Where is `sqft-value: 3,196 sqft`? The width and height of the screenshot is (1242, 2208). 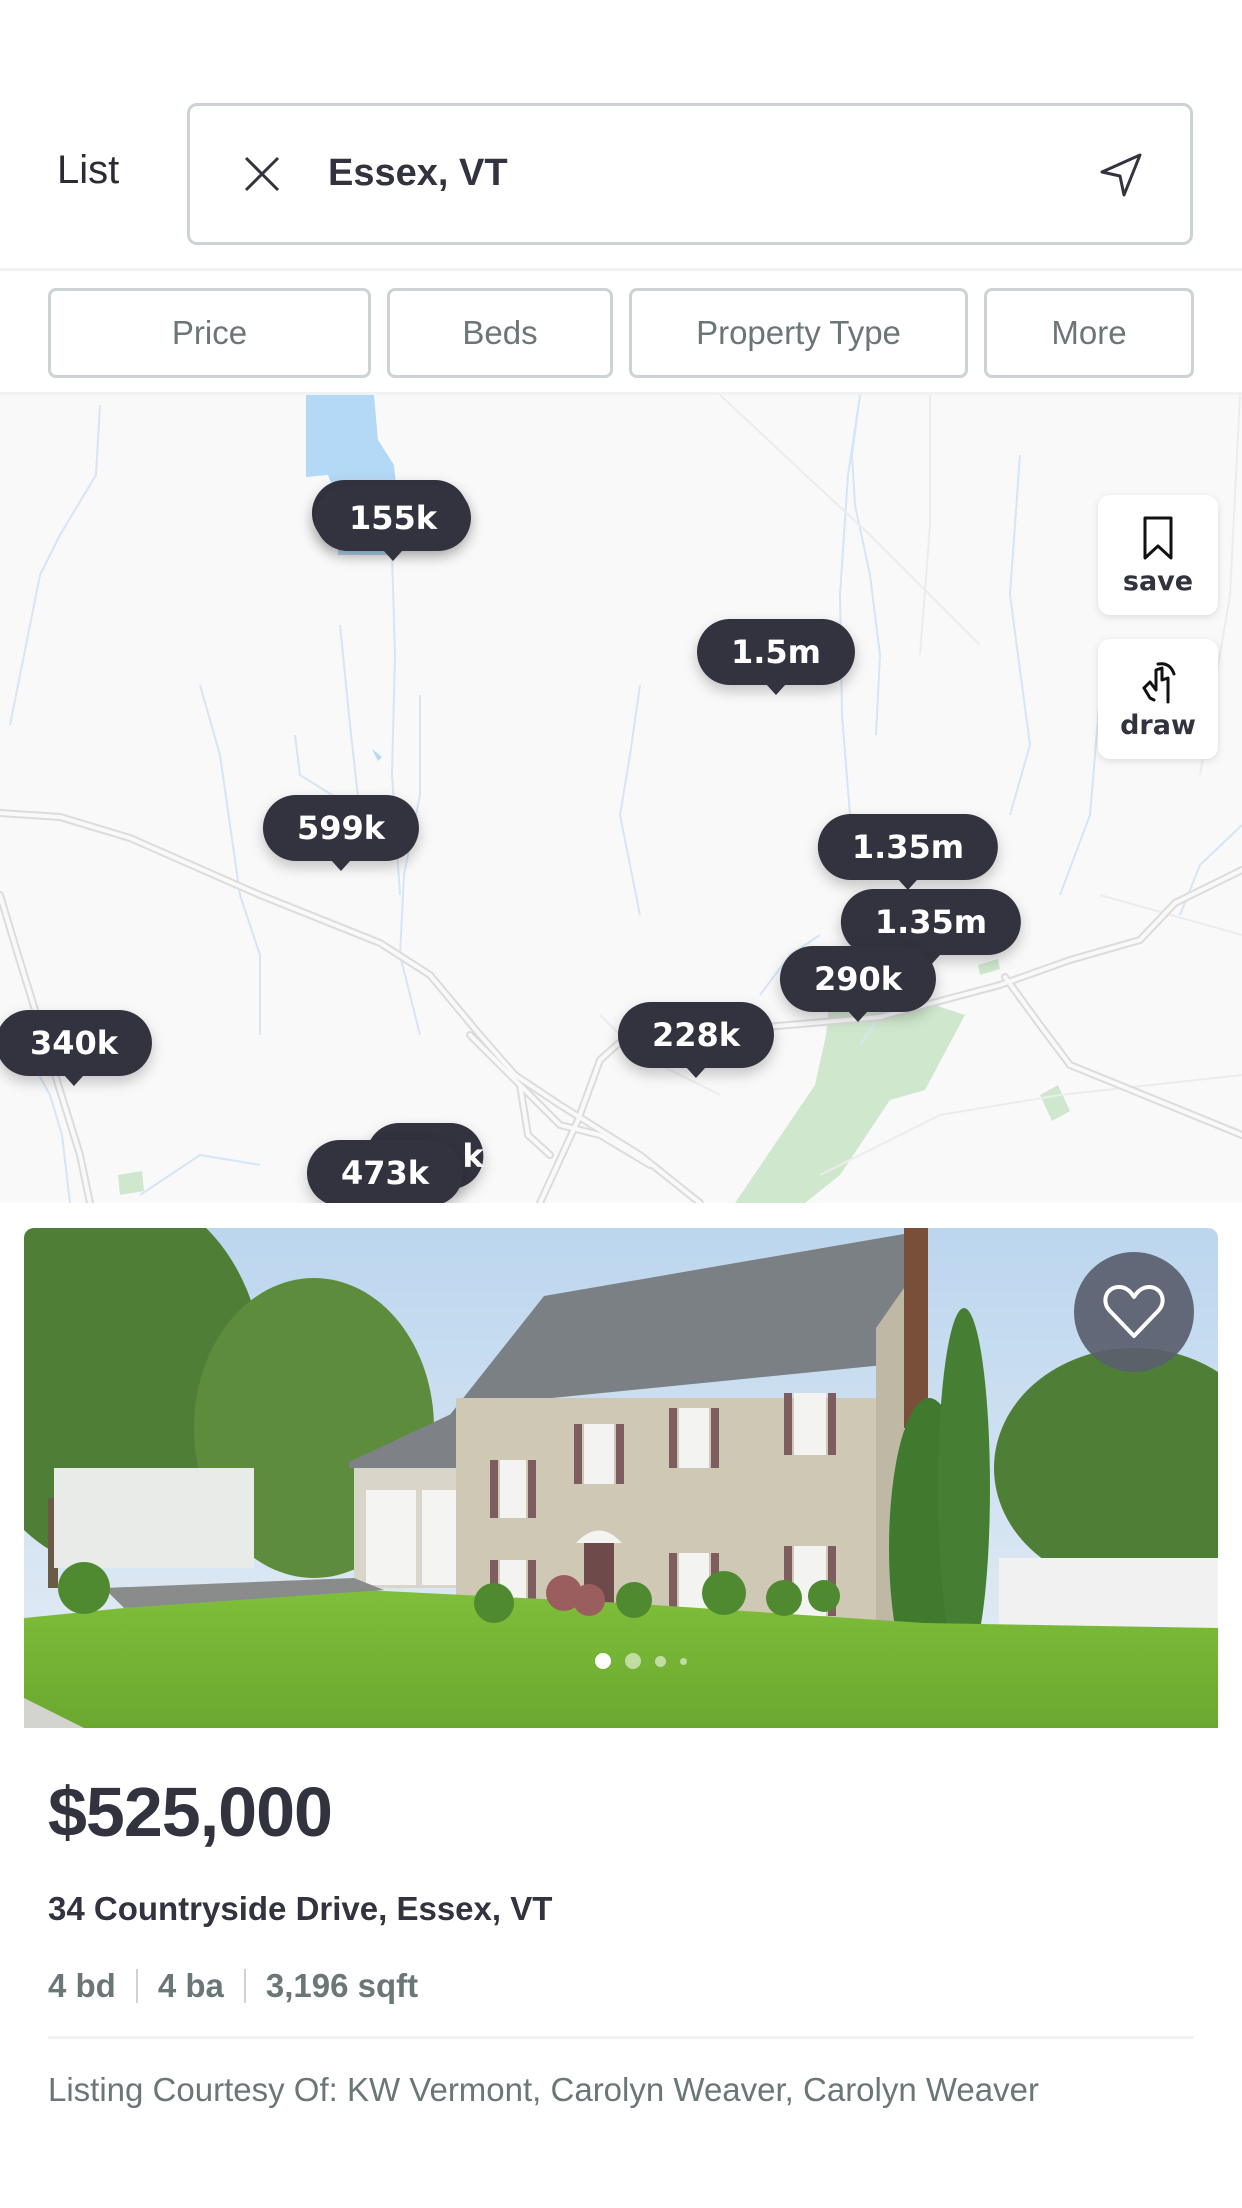
sqft-value: 3,196 sqft is located at coordinates (342, 1985).